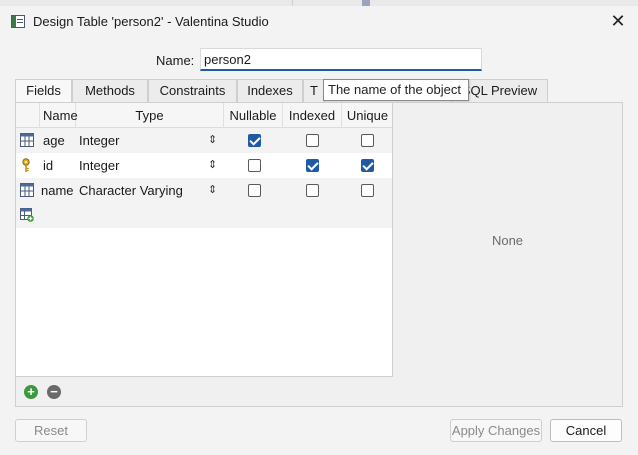 This screenshot has height=455, width=638. Describe the element at coordinates (253, 115) in the screenshot. I see `header-nullable: Nullable` at that location.